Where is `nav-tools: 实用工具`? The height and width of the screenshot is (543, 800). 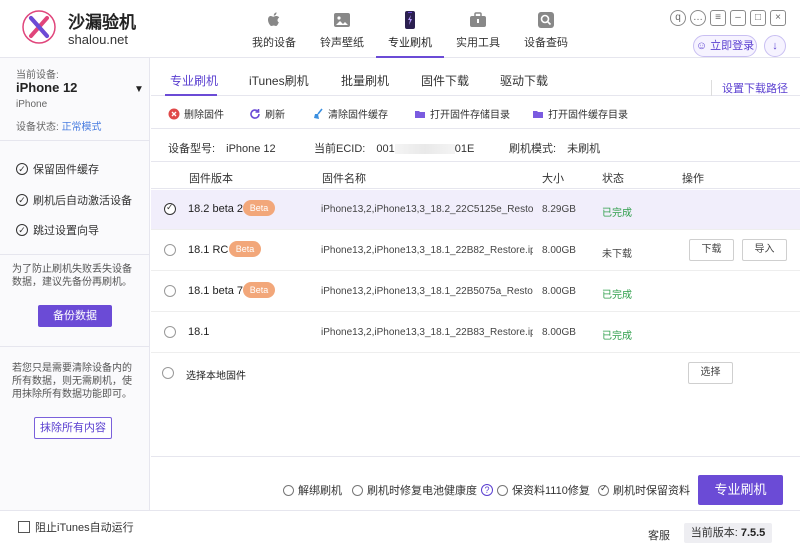
nav-tools: 实用工具 is located at coordinates (478, 29).